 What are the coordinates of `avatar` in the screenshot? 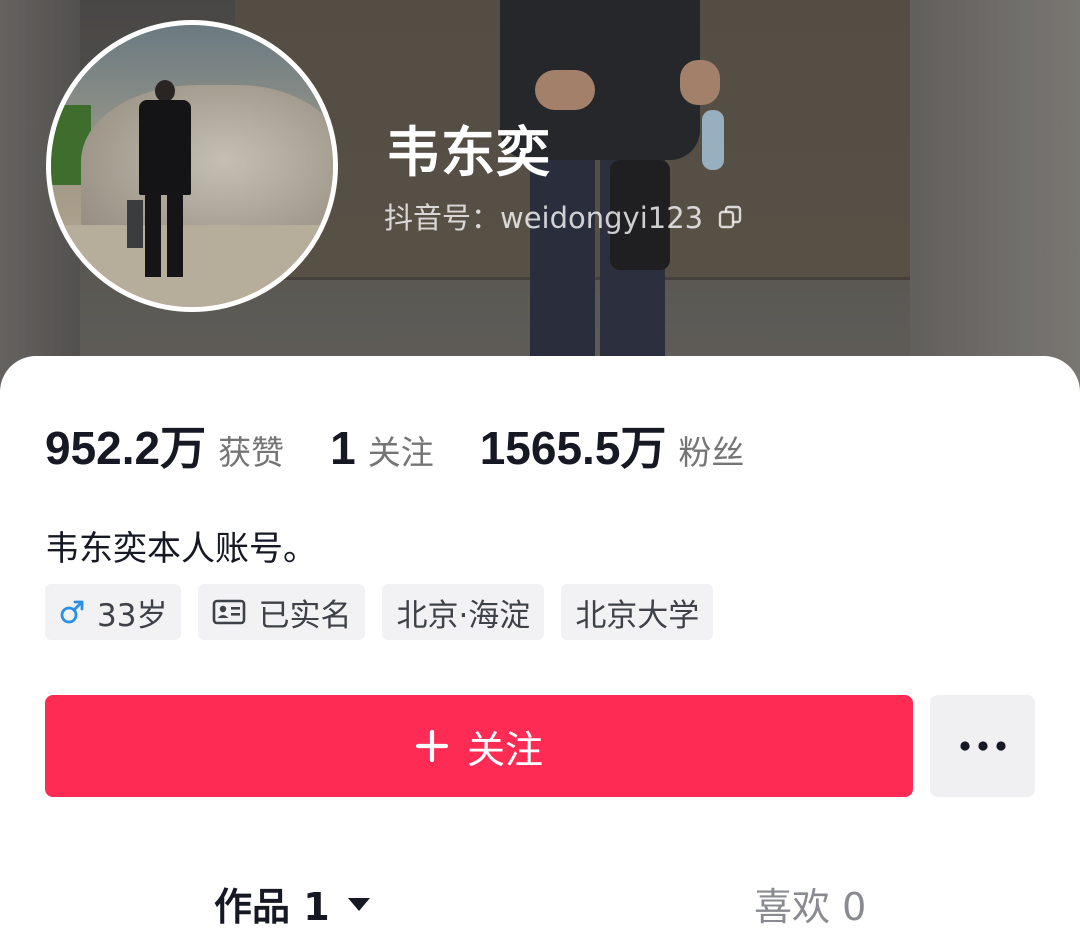 It's located at (192, 166).